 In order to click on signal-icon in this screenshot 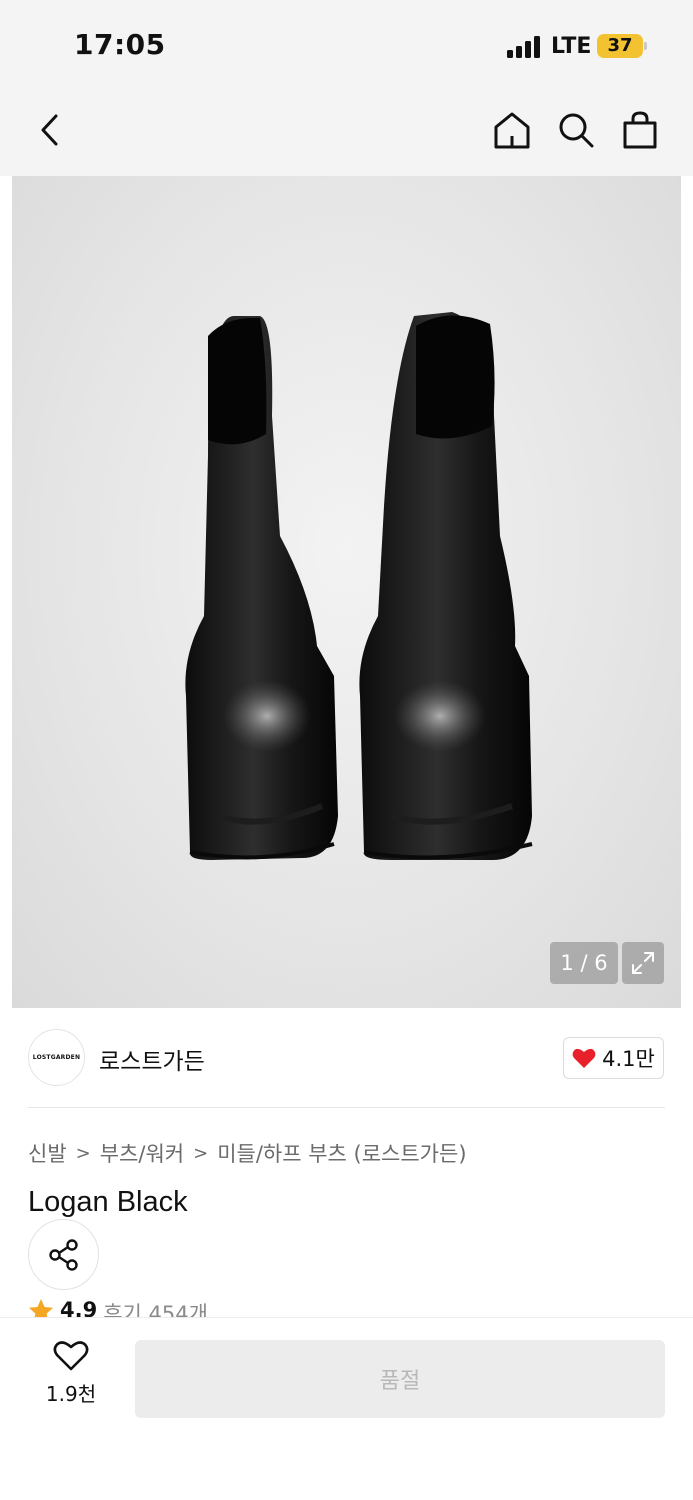, I will do `click(525, 47)`.